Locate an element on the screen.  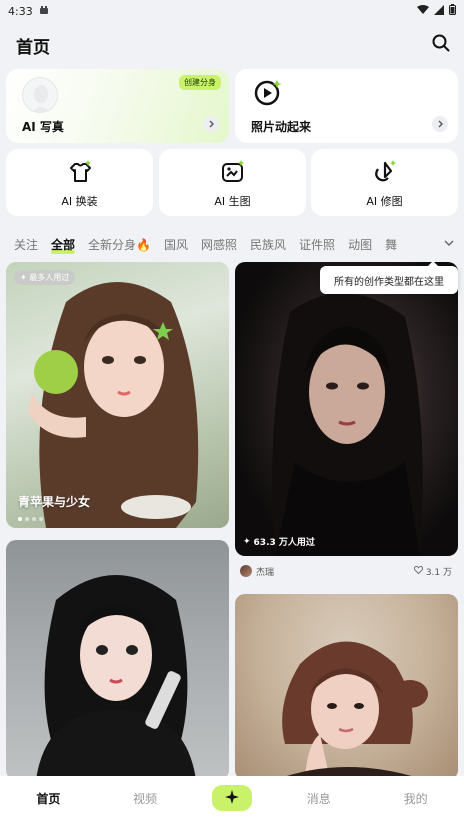
retouch-icon is located at coordinates (385, 172).